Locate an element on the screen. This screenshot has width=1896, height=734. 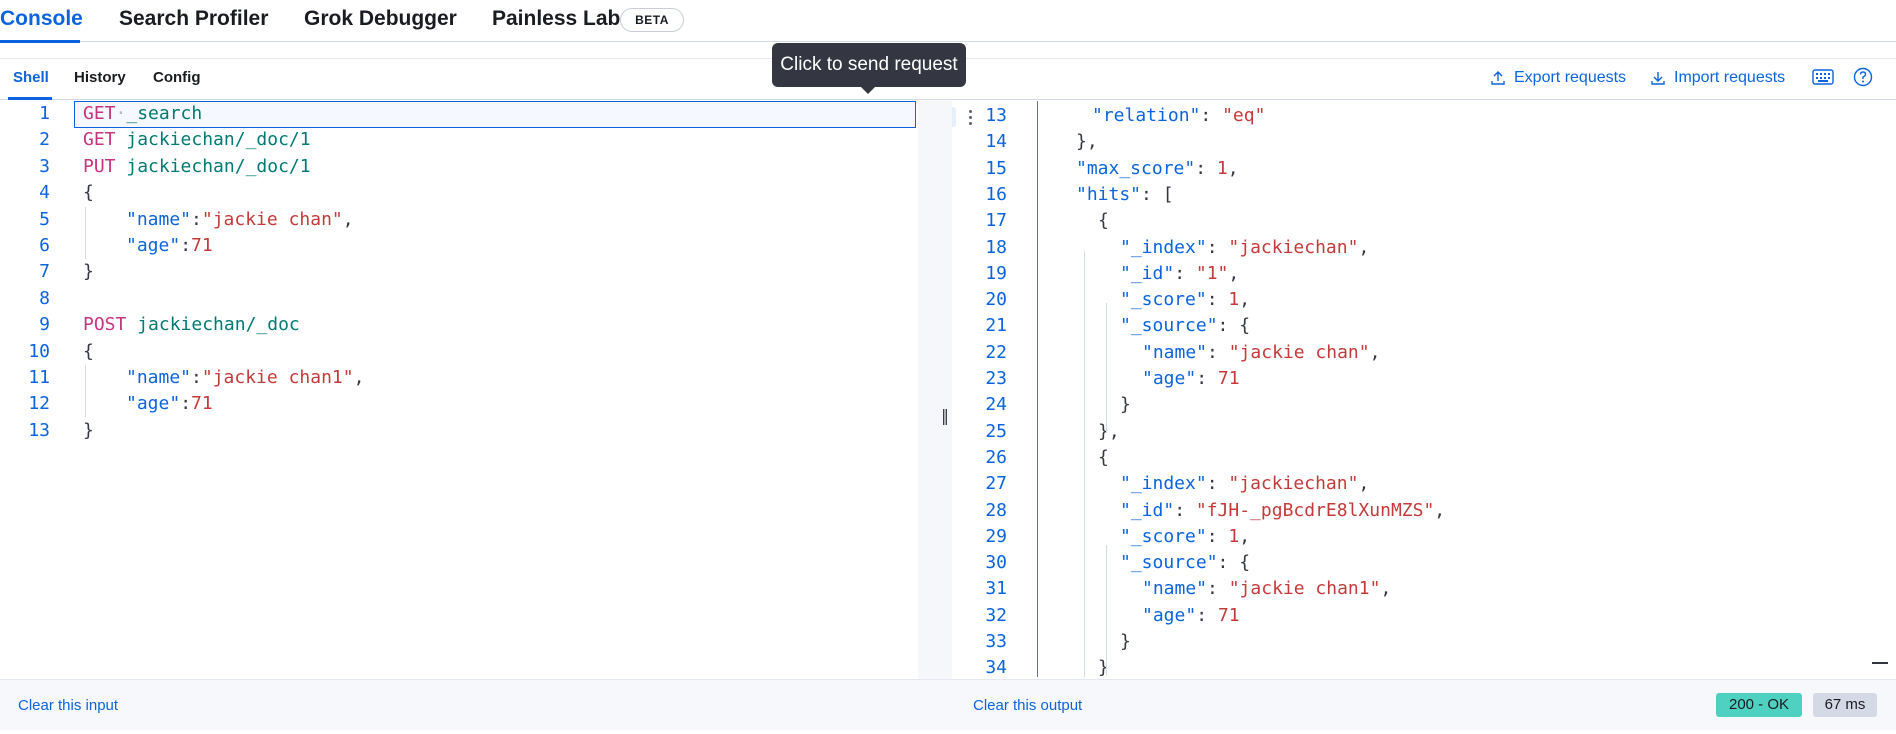
code-line: 18 "_index": "jackiechan", is located at coordinates (1424, 248).